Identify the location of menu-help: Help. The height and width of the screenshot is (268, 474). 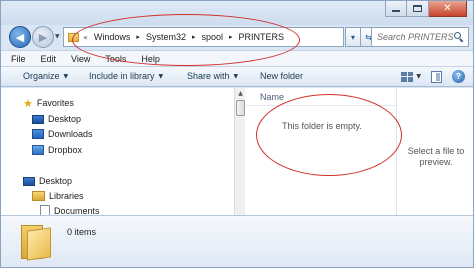
(150, 59).